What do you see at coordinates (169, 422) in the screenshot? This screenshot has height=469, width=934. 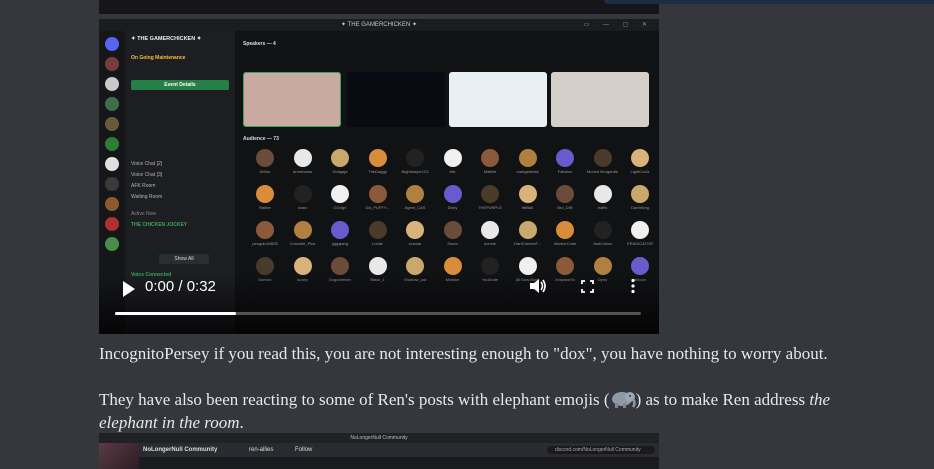 I see `italic-phrase: elephant in the room` at bounding box center [169, 422].